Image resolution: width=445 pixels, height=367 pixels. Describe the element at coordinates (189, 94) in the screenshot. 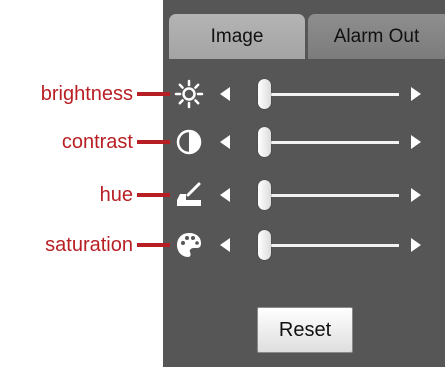

I see `brightness-icon` at that location.